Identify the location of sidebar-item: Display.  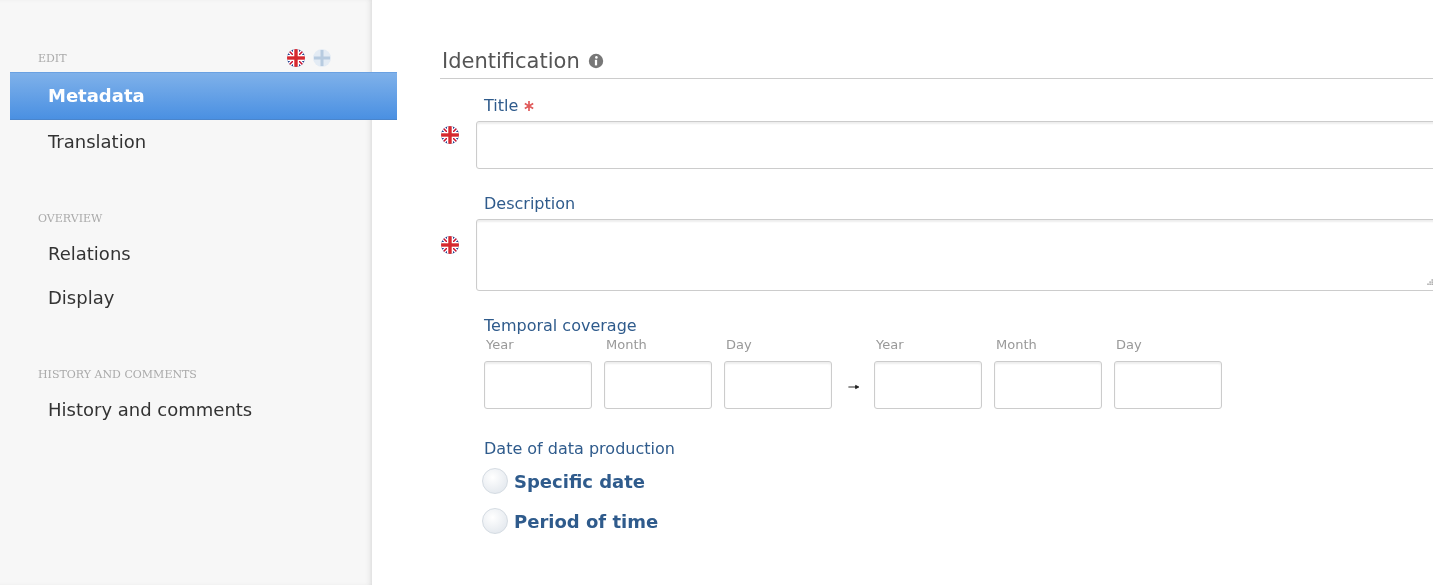
(191, 298).